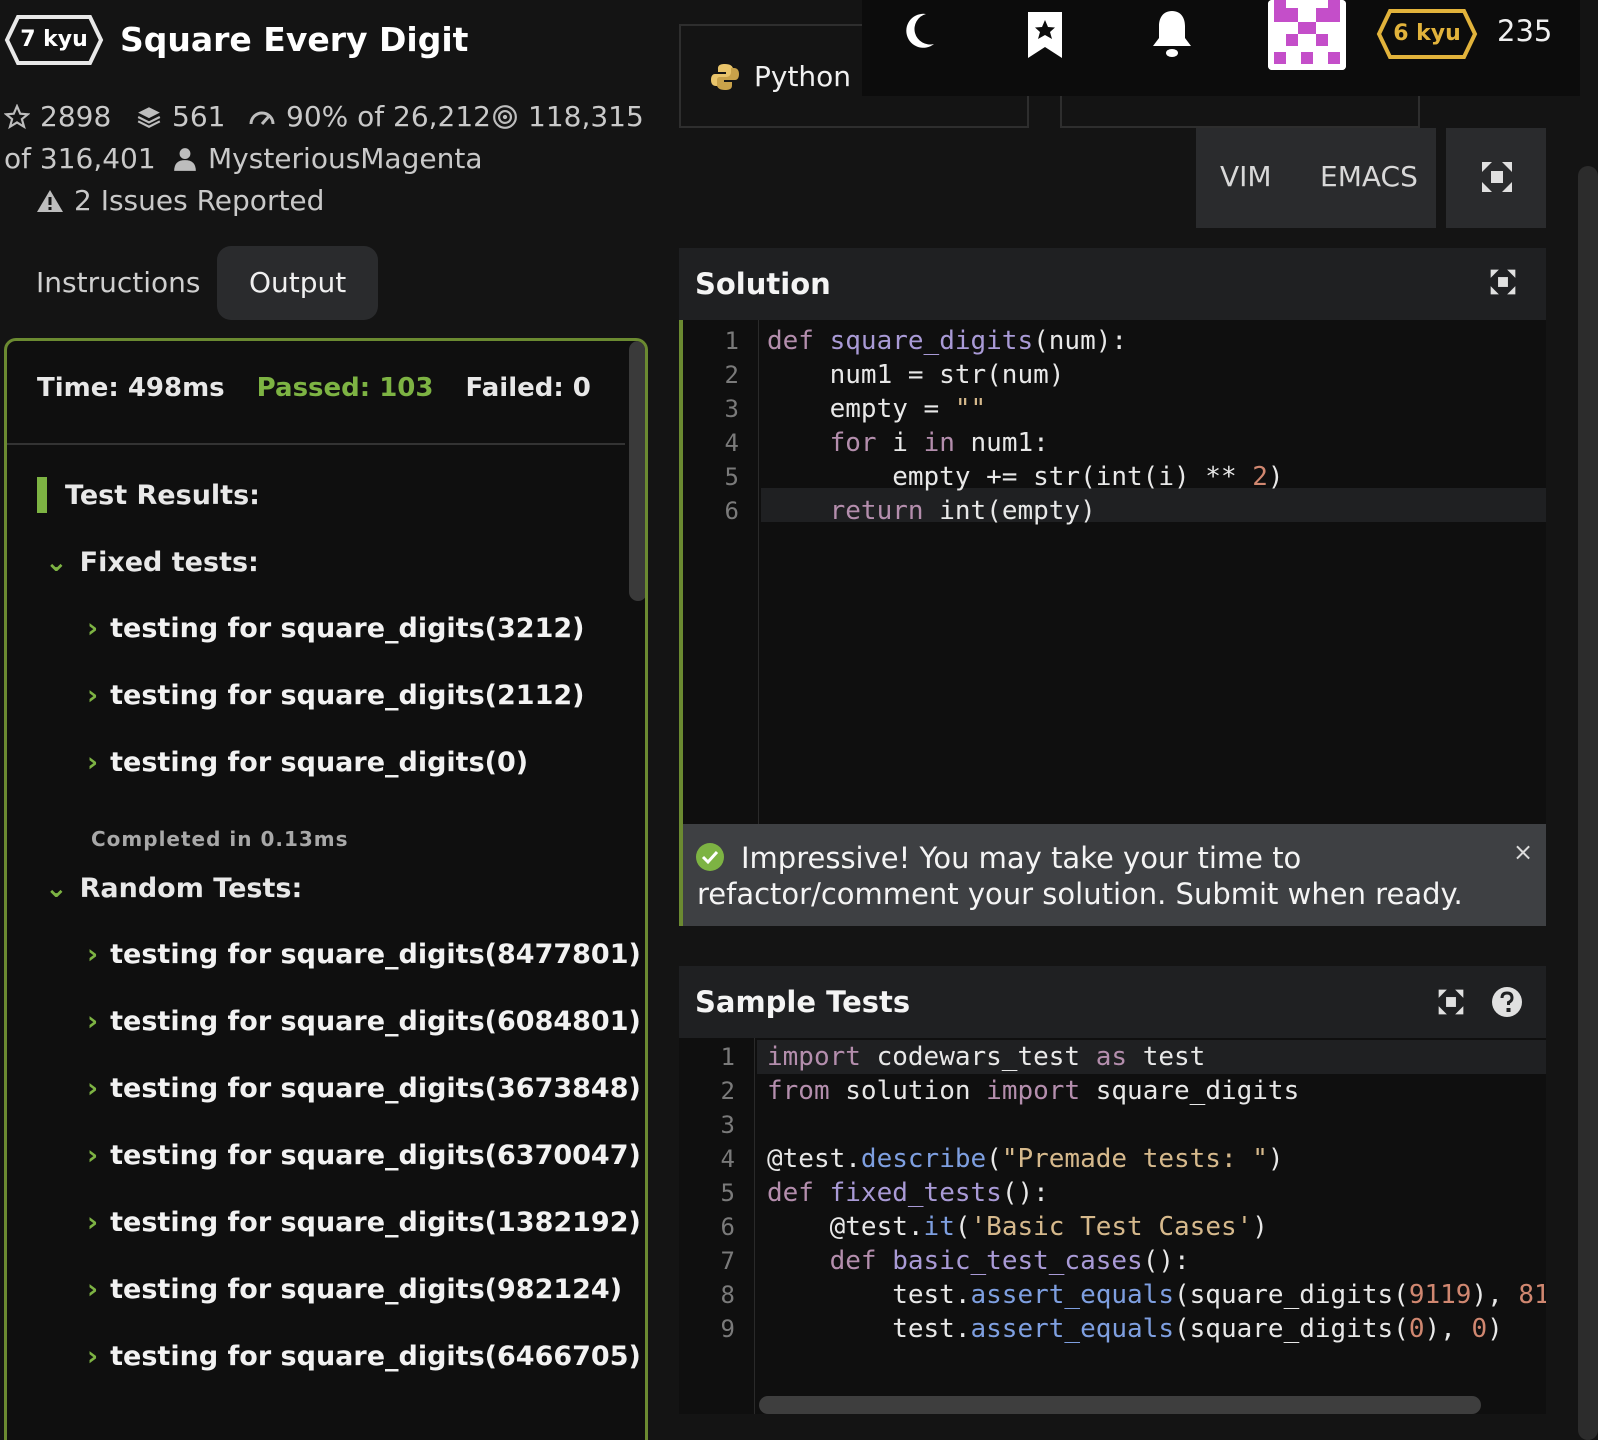  Describe the element at coordinates (916, 375) in the screenshot. I see `code-line: num1 = str(num)` at that location.